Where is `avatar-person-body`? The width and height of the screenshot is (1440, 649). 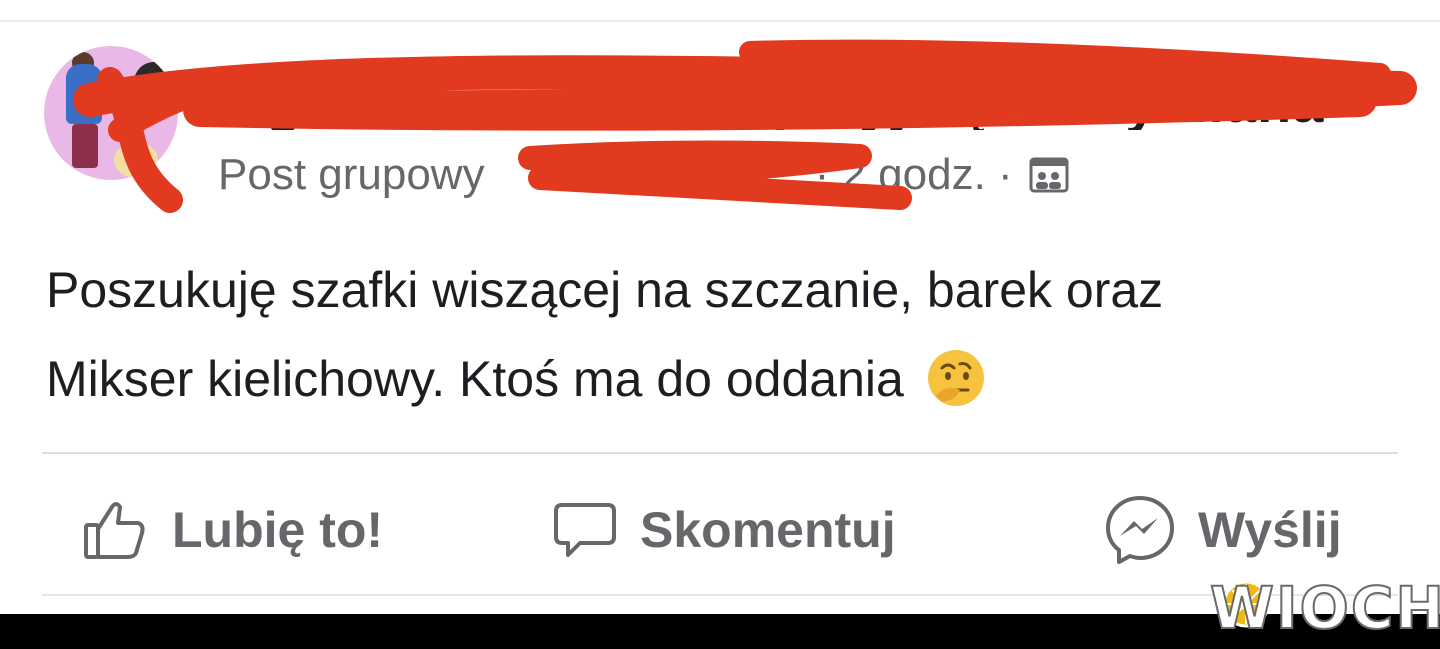
avatar-person-body is located at coordinates (84, 94).